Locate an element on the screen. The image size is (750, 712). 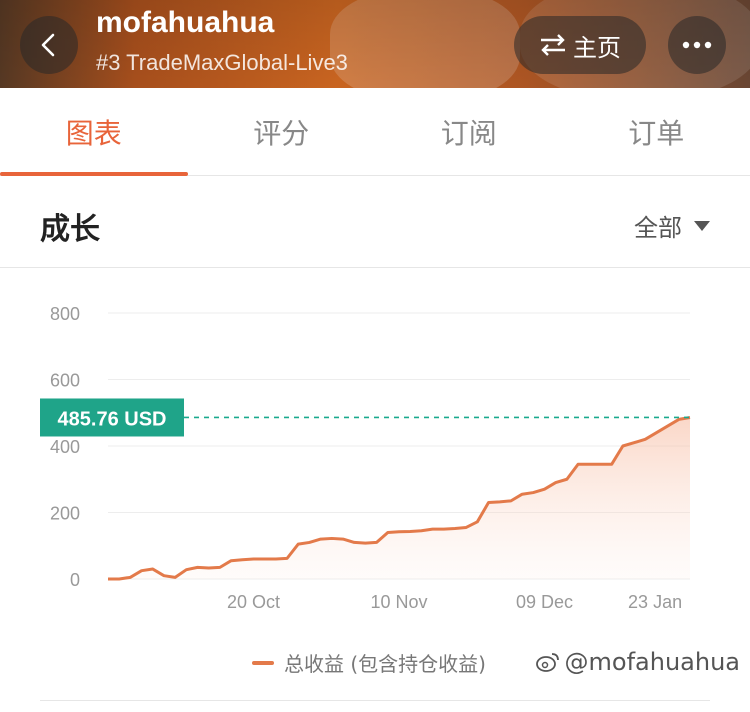
y-tick-label: 0 is located at coordinates (75, 580).